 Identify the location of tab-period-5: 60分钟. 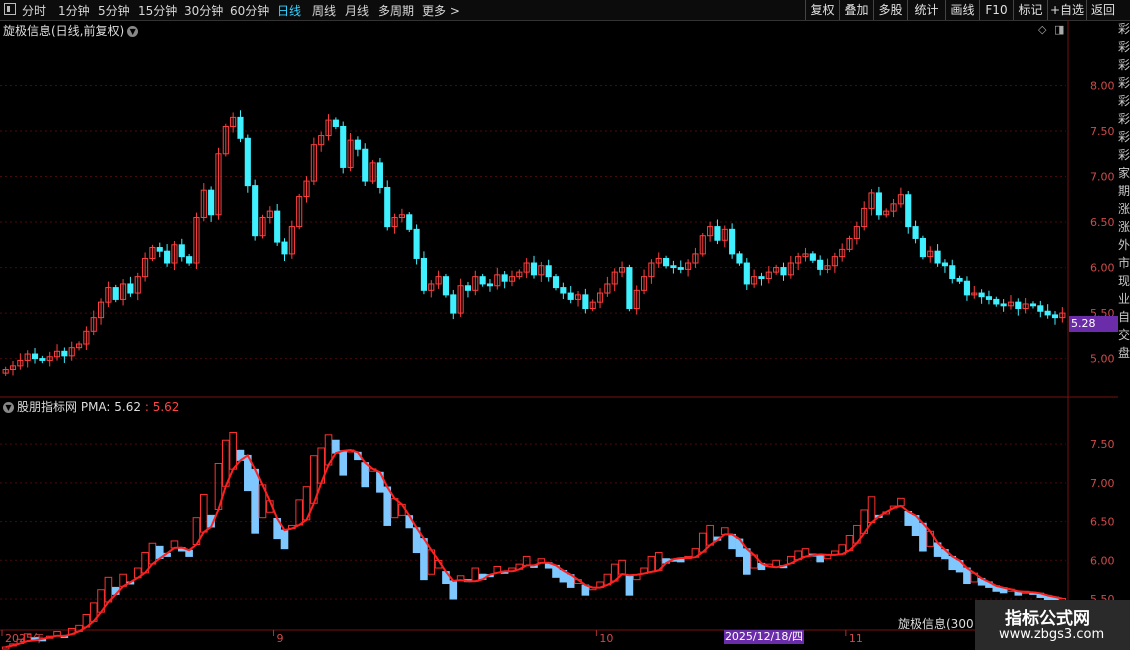
(249, 10).